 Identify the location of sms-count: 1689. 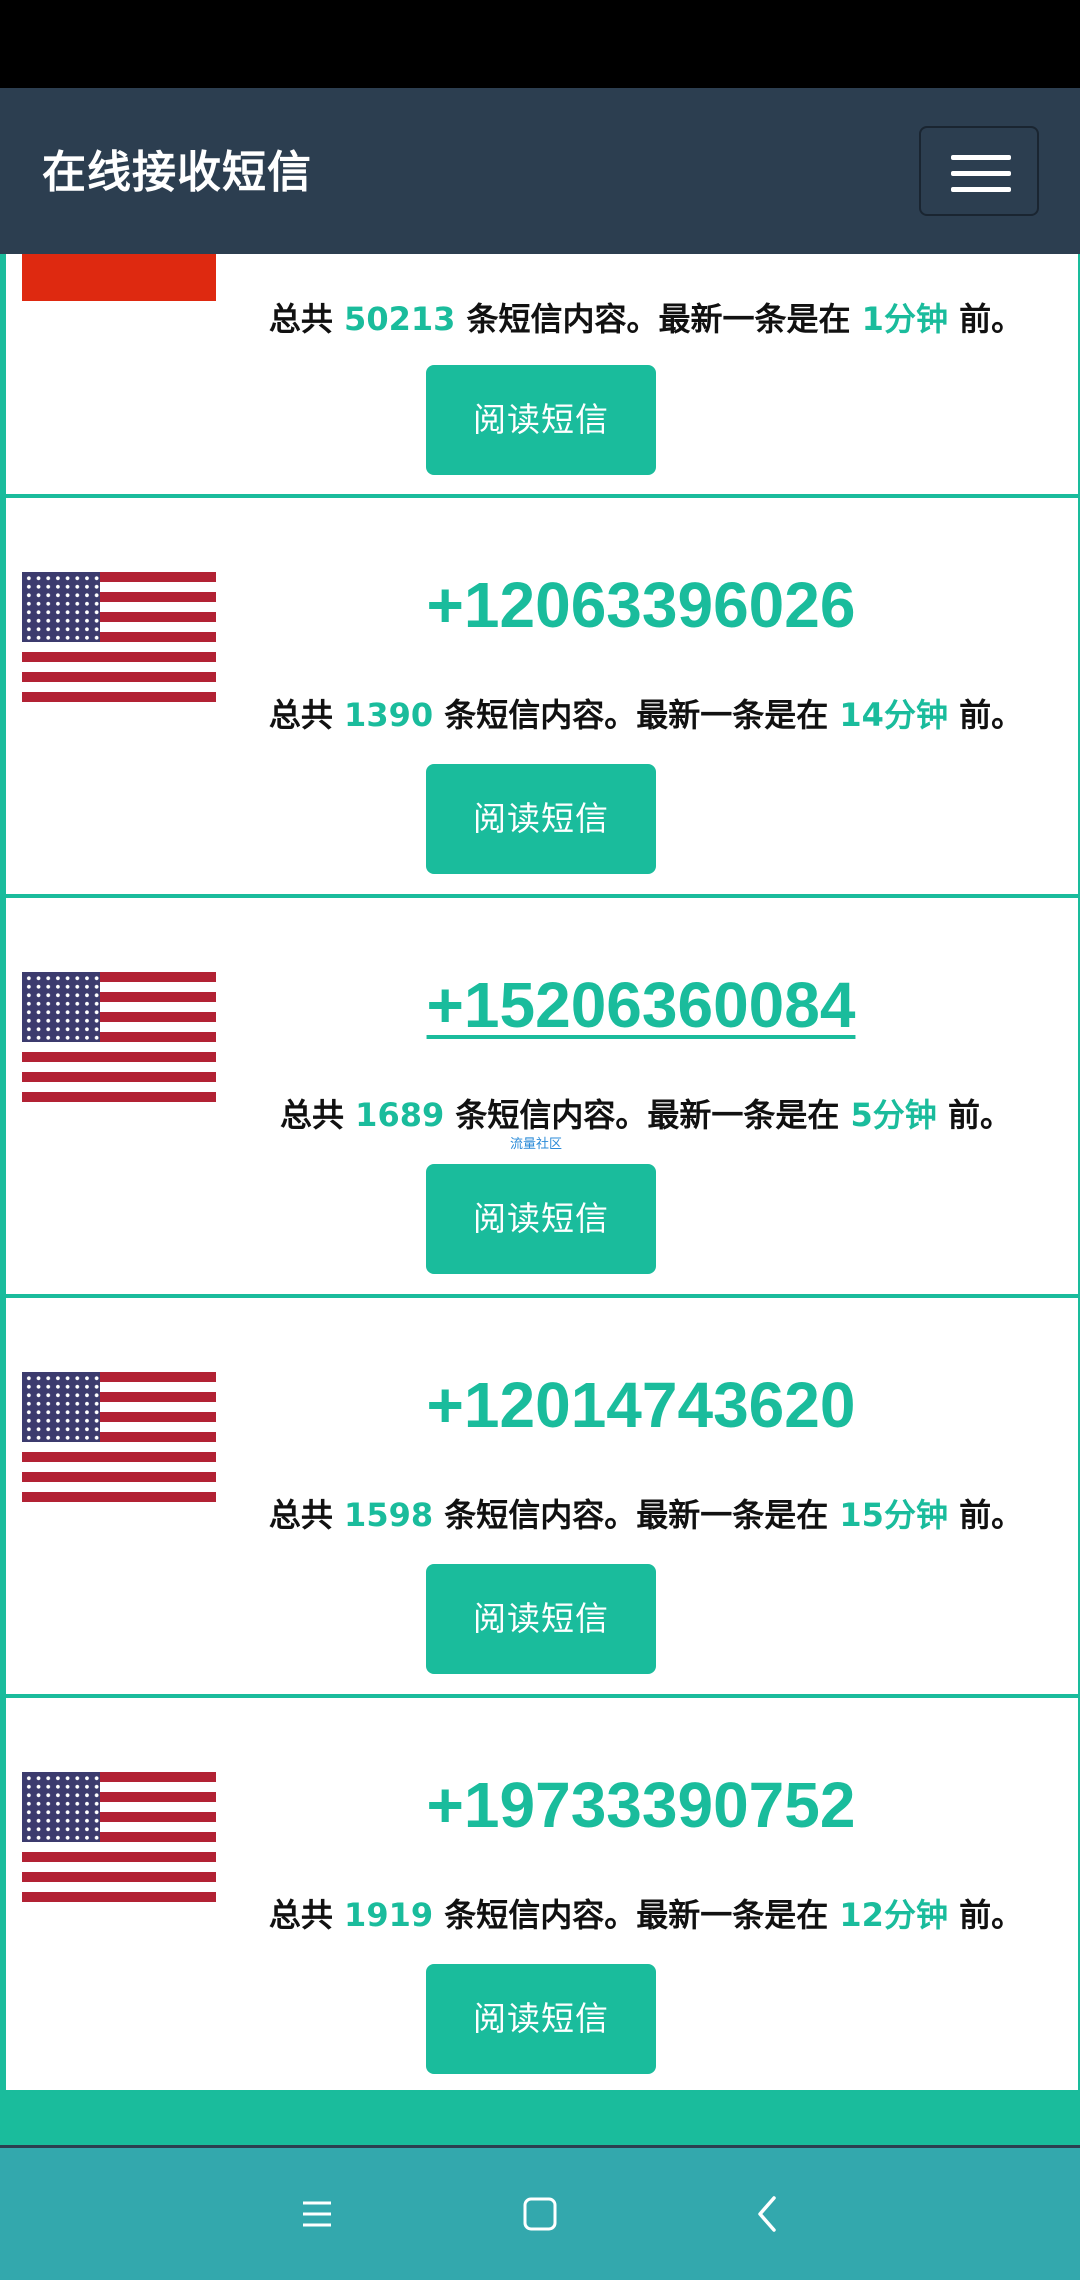
(400, 1115).